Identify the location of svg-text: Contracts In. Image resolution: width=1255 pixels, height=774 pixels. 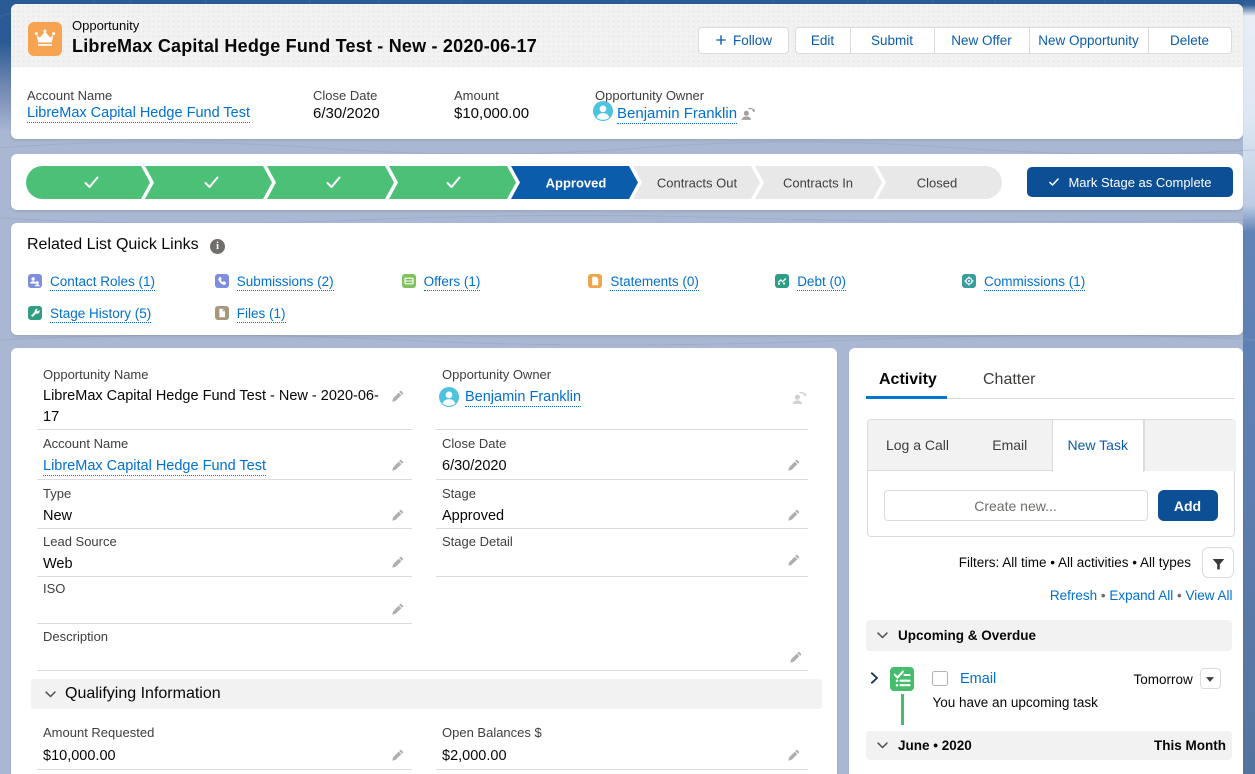
(818, 183).